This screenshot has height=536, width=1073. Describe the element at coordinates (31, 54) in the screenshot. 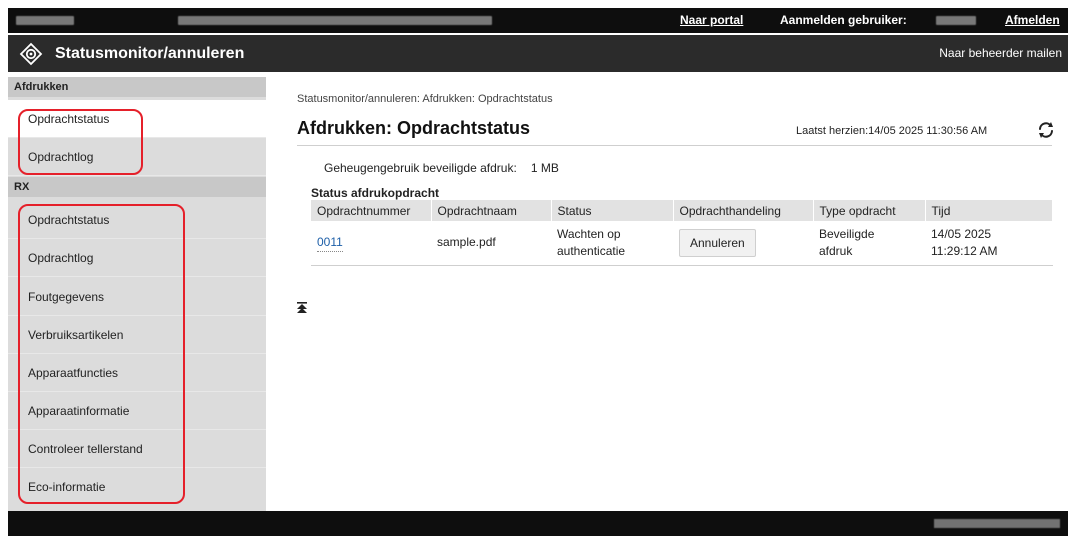

I see `device-logo-icon` at that location.